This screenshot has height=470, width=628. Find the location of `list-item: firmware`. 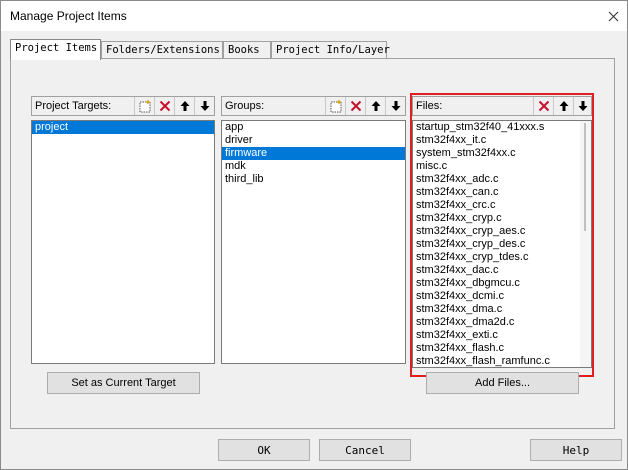

list-item: firmware is located at coordinates (313, 153).